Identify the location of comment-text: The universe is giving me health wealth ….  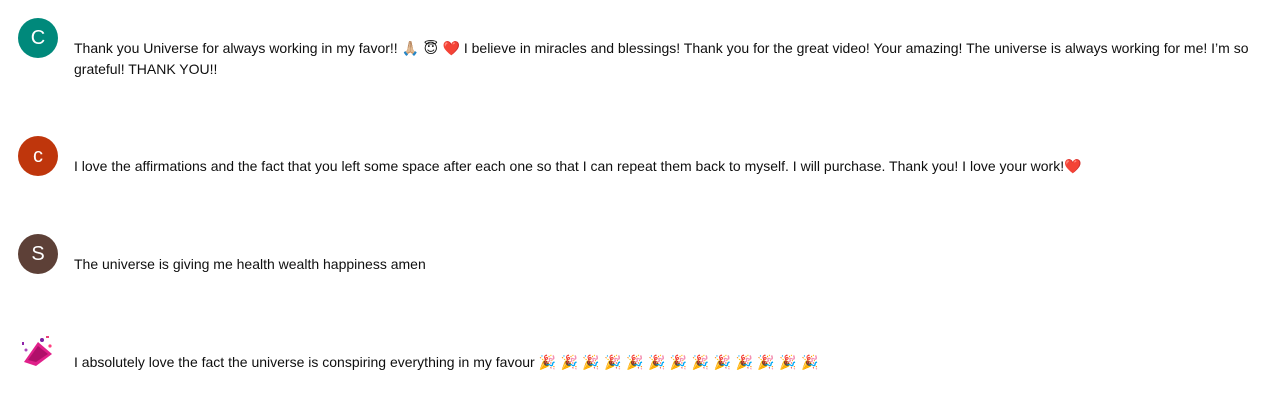
(666, 264).